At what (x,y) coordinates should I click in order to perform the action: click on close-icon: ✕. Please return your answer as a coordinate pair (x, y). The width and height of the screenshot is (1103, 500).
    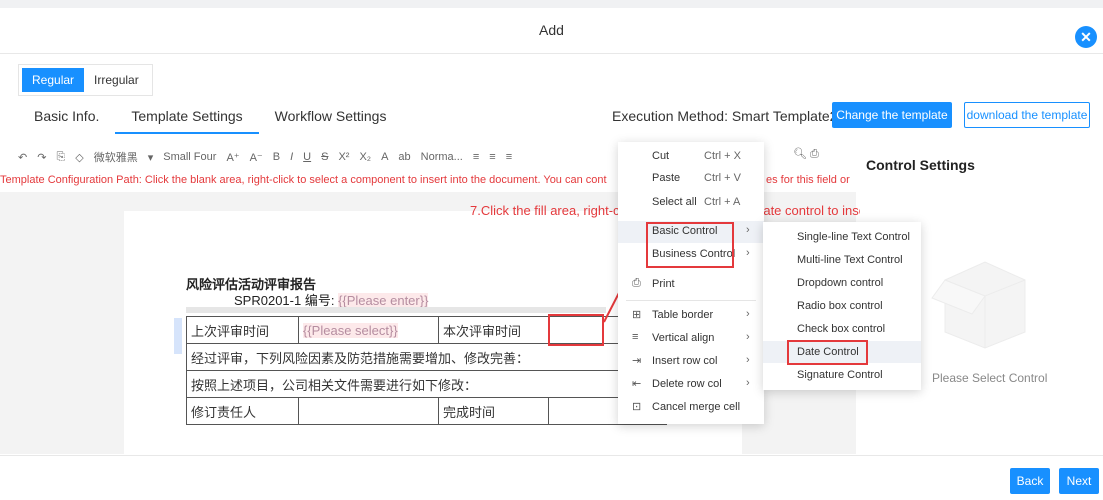
    Looking at the image, I should click on (1086, 37).